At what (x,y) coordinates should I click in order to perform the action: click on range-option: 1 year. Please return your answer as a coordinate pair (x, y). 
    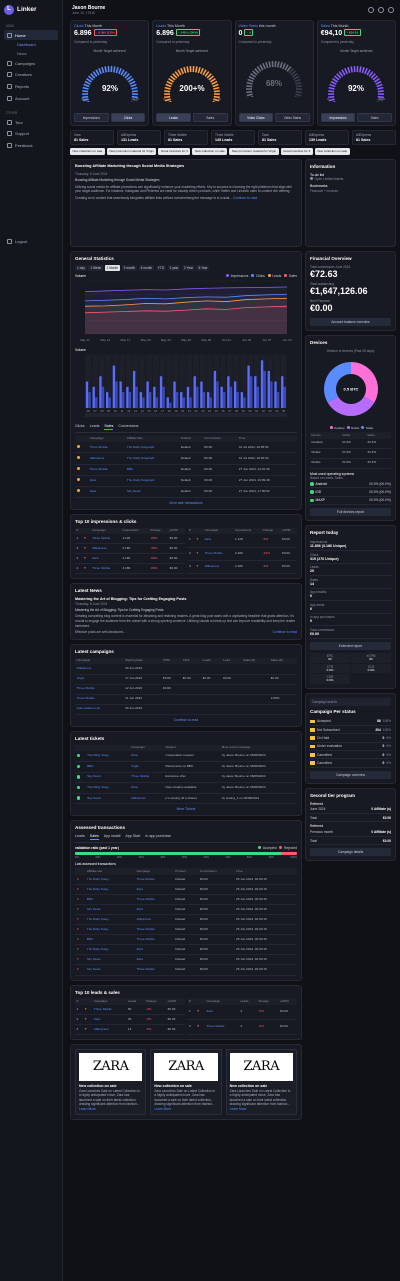
    Looking at the image, I should click on (174, 267).